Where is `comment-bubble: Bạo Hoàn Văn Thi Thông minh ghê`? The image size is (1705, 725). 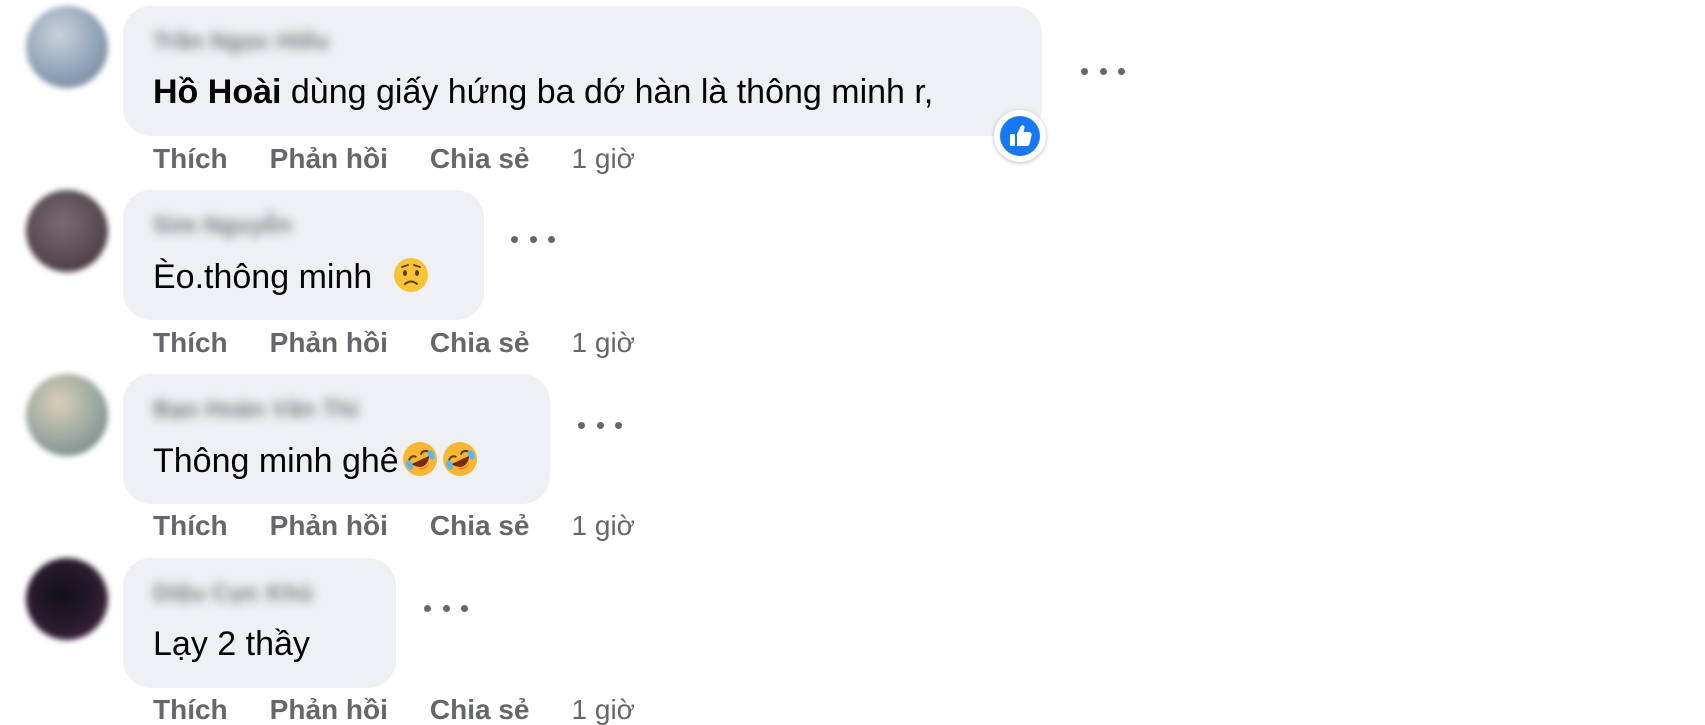
comment-bubble: Bạo Hoàn Văn Thi Thông minh ghê is located at coordinates (336, 439).